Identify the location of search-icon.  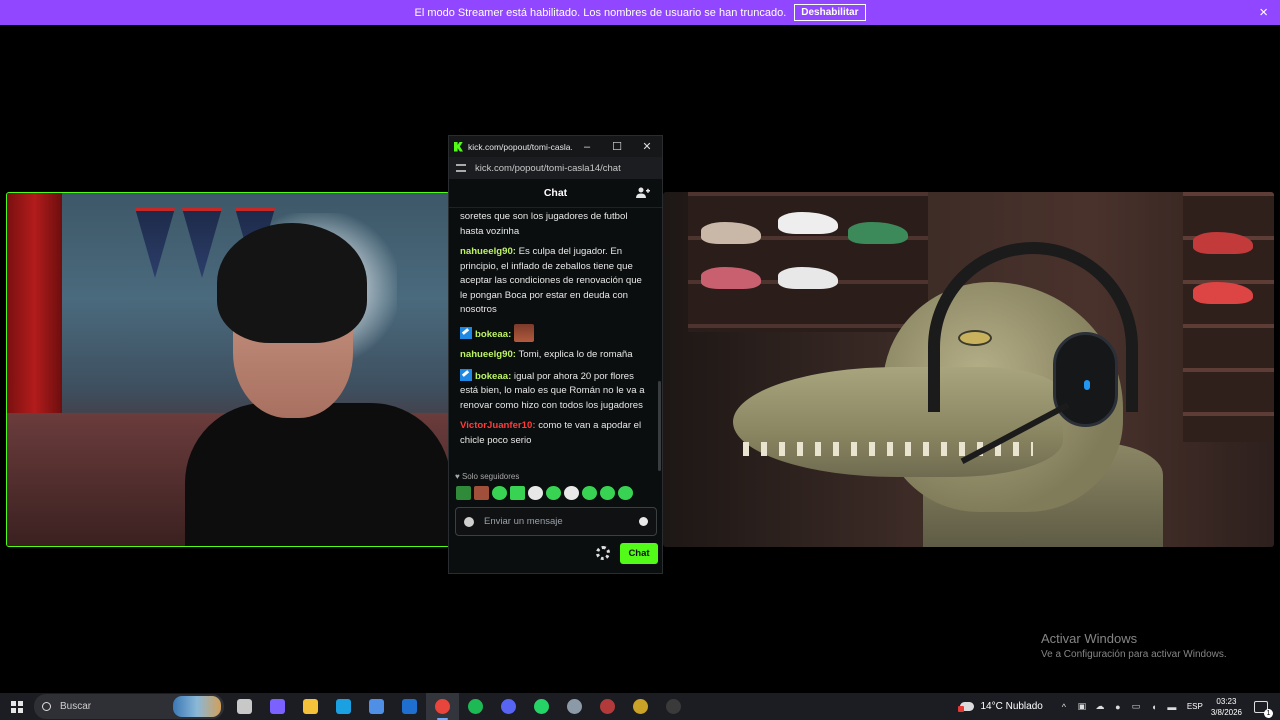
(46, 706).